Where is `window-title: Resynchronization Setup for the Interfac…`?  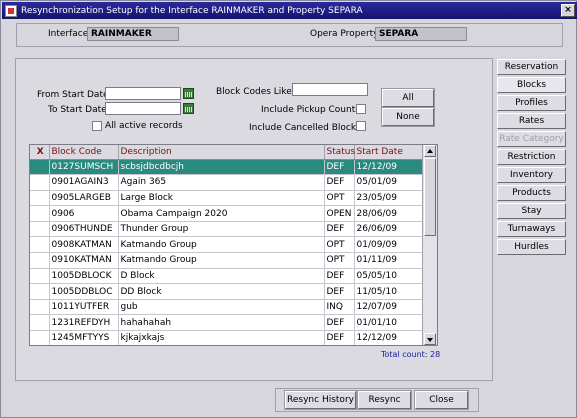 window-title: Resynchronization Setup for the Interfac… is located at coordinates (192, 10).